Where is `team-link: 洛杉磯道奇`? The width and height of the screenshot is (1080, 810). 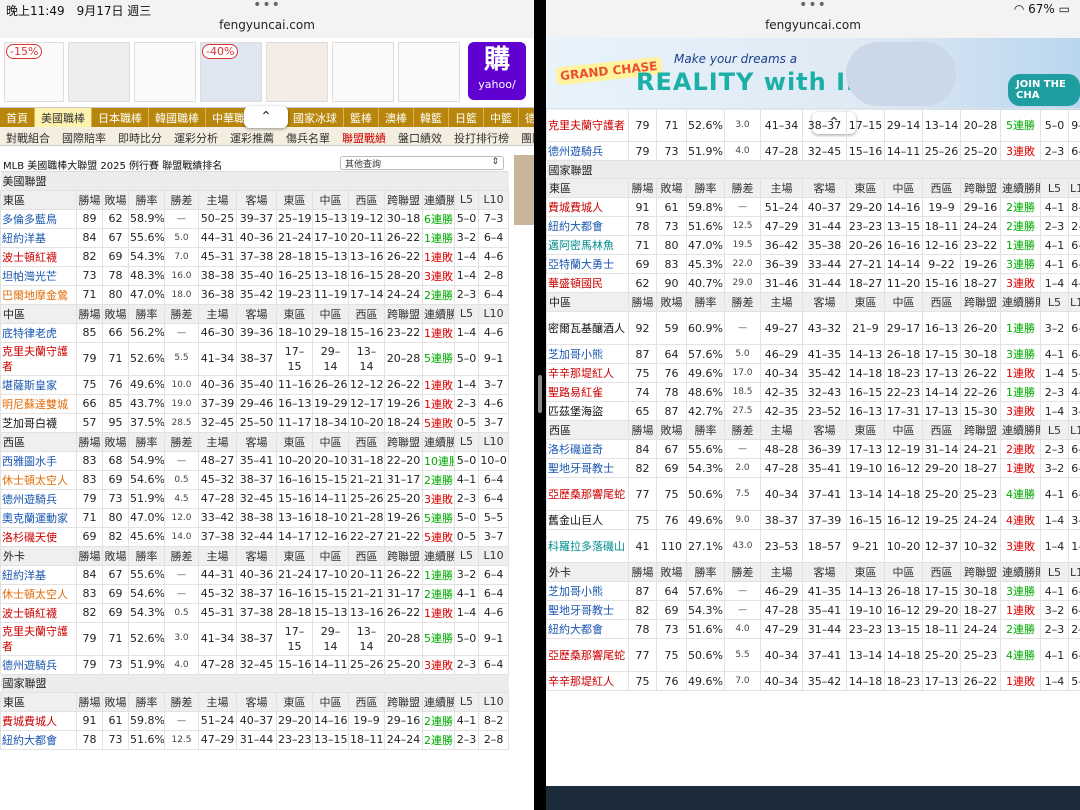
team-link: 洛杉磯道奇 is located at coordinates (587, 449).